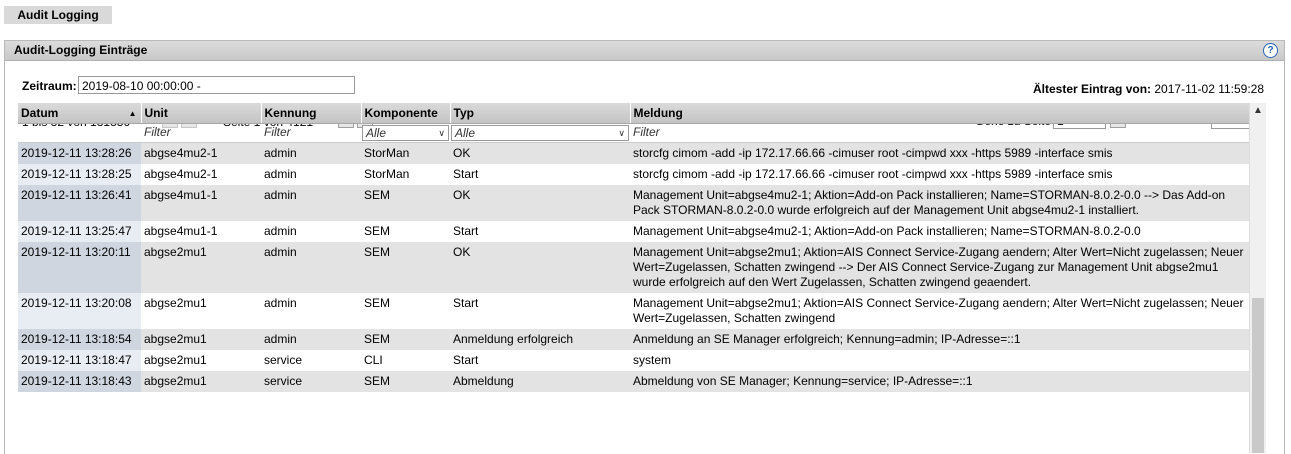 This screenshot has width=1291, height=454. I want to click on column-header-komponente: Komponente, so click(406, 113).